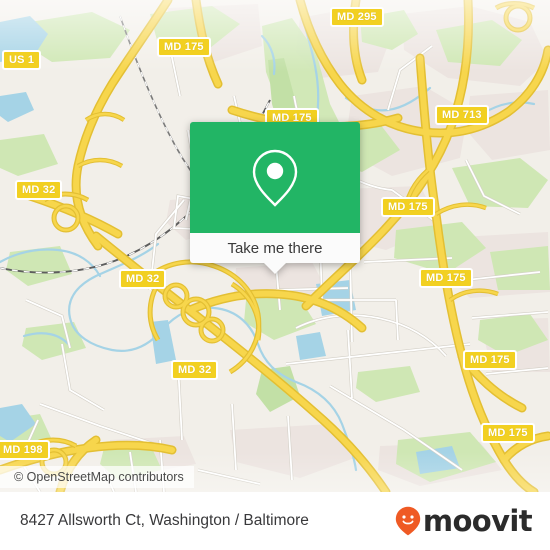 The height and width of the screenshot is (550, 550). I want to click on attribution-bar: © OpenStreetMap contributors, so click(97, 477).